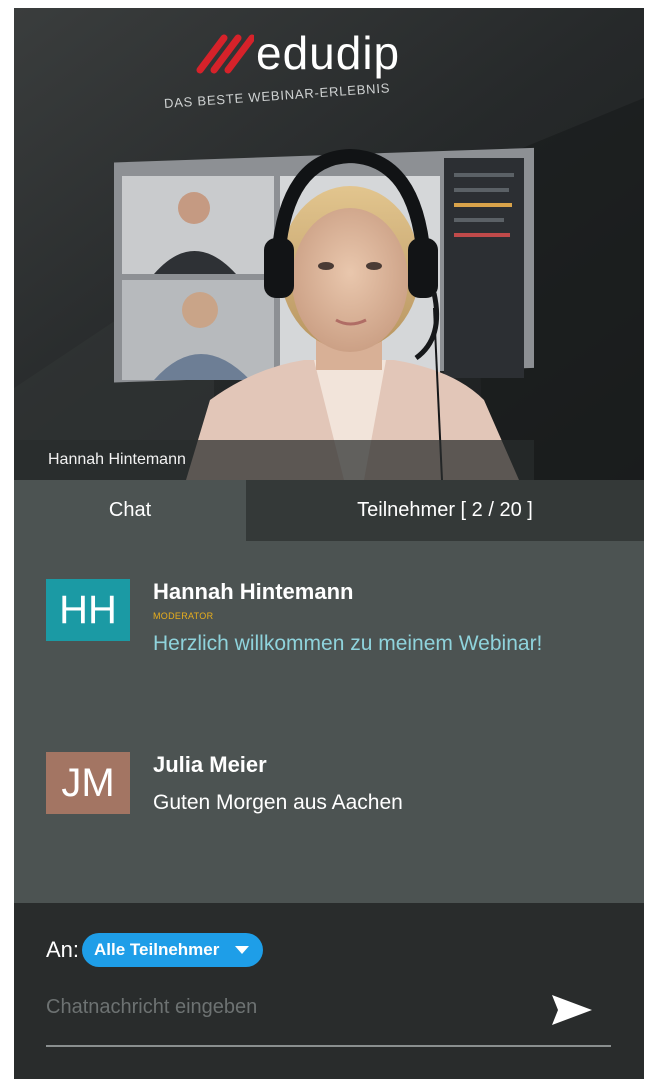 The height and width of the screenshot is (1079, 650). I want to click on message-author: Hannah Hintemann, so click(253, 591).